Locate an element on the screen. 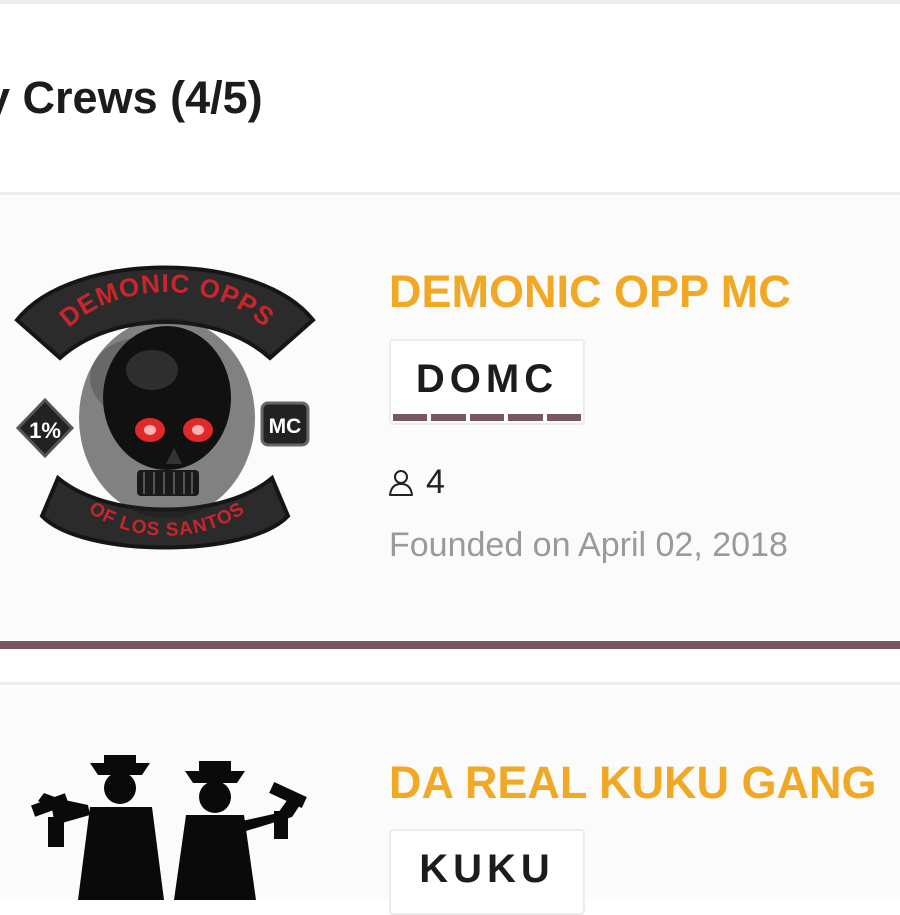  top-divider is located at coordinates (450, 2).